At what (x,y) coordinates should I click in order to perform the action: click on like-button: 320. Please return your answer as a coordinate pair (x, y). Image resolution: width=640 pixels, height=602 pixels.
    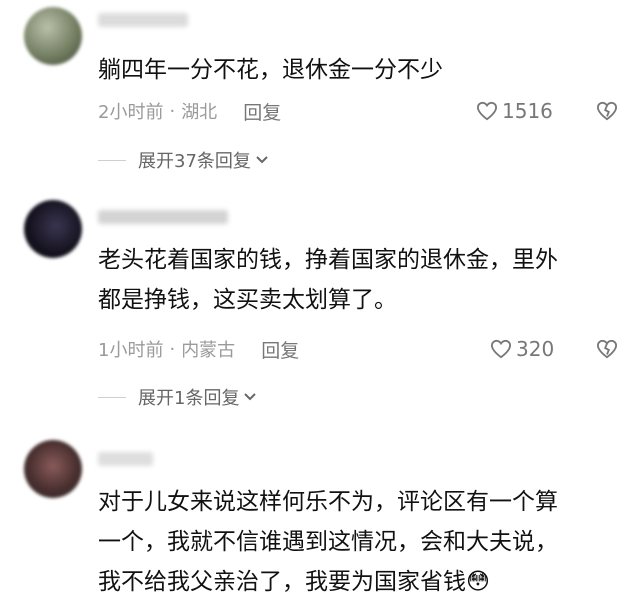
    Looking at the image, I should click on (522, 349).